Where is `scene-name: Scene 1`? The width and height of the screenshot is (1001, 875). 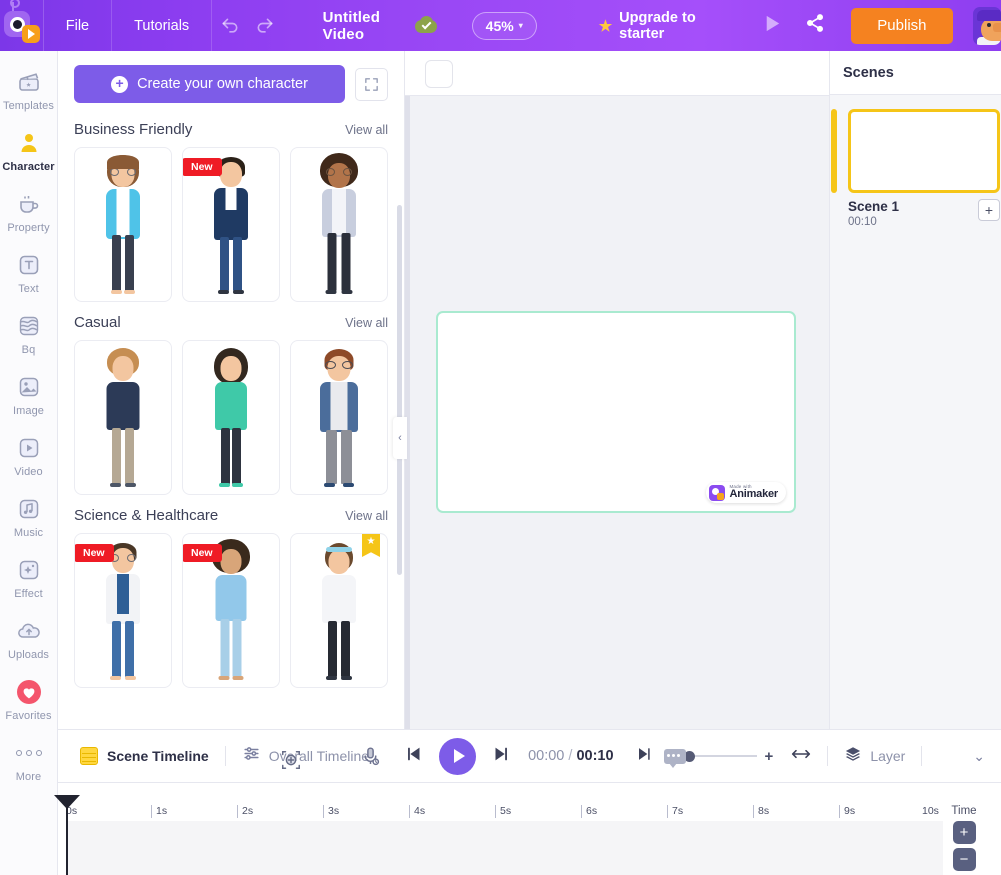 scene-name: Scene 1 is located at coordinates (874, 206).